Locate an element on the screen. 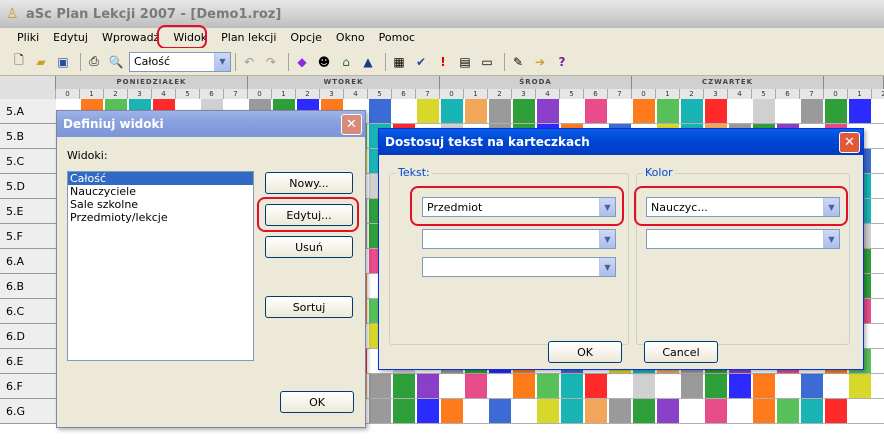 Image resolution: width=884 pixels, height=439 pixels. menu-plan-lekcji: Plan lekcji is located at coordinates (248, 38).